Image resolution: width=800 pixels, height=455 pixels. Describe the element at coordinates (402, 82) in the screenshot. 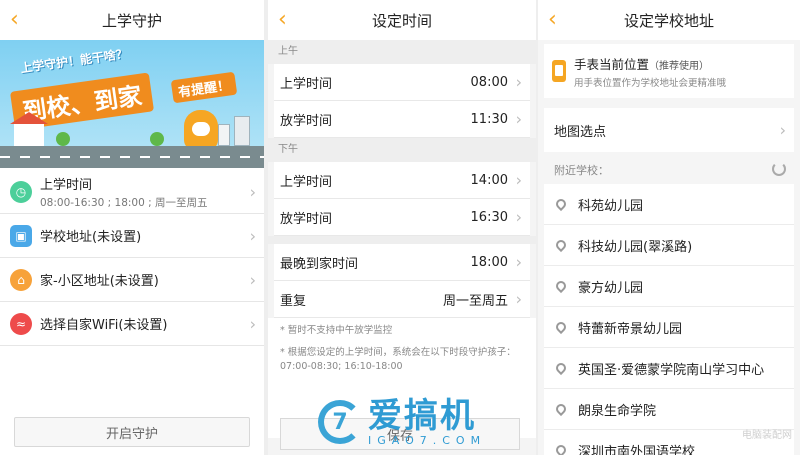

I see `row-am-school-time: 上学时间 08:00 ›` at that location.